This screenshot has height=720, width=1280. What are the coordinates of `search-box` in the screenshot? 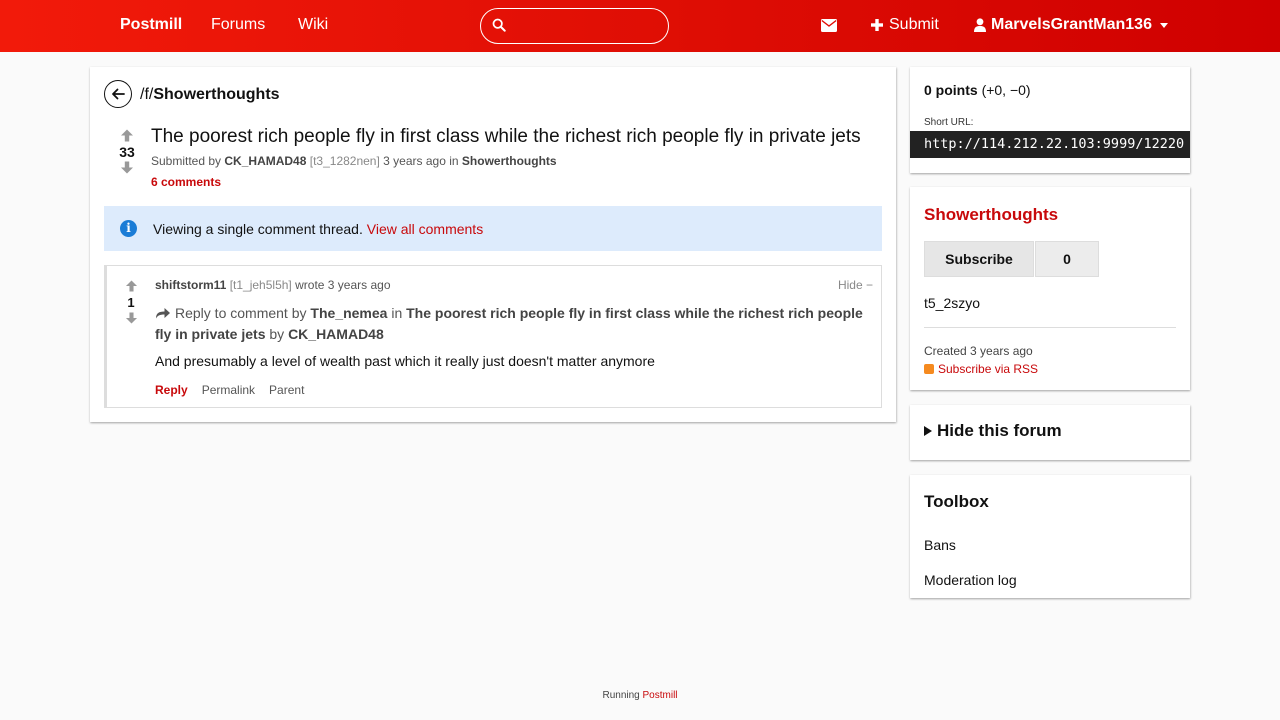 It's located at (574, 26).